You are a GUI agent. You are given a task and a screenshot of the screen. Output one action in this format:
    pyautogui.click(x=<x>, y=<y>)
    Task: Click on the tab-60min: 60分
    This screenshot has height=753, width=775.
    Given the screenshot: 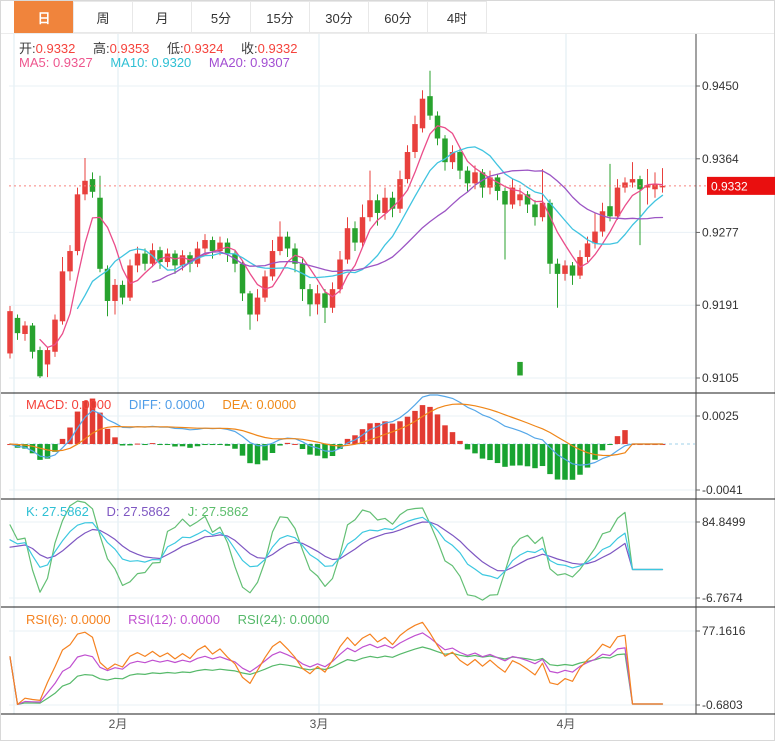 What is the action you would take?
    pyautogui.click(x=398, y=17)
    